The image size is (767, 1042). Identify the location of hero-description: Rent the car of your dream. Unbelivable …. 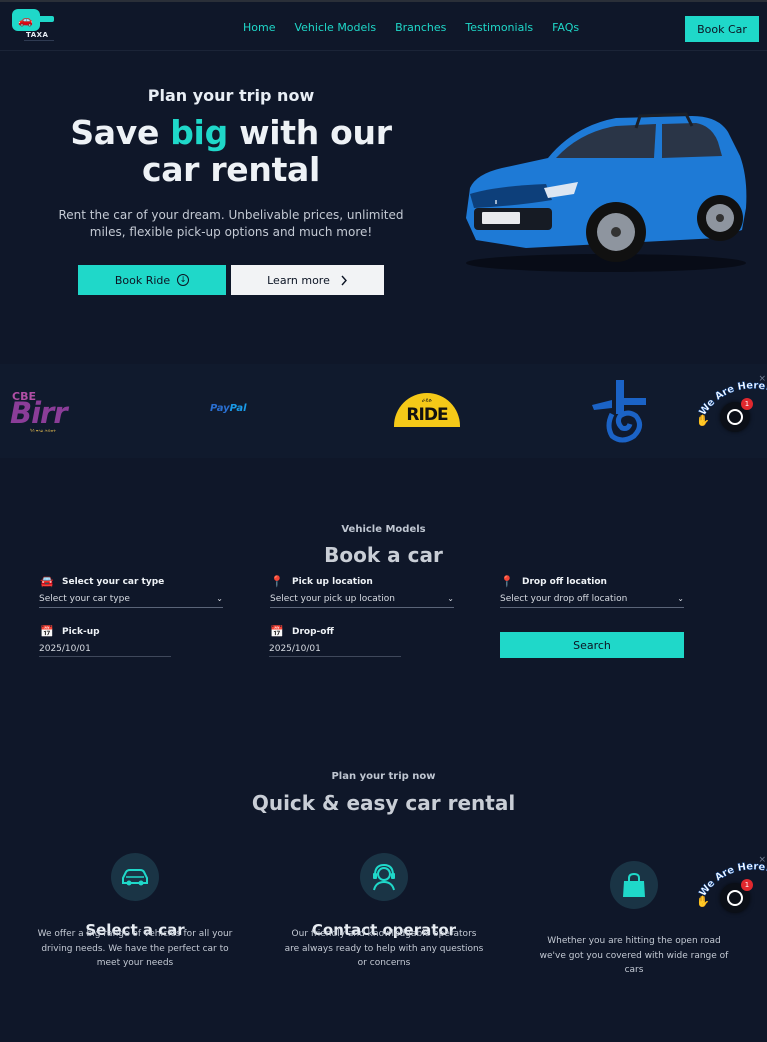
(231, 223).